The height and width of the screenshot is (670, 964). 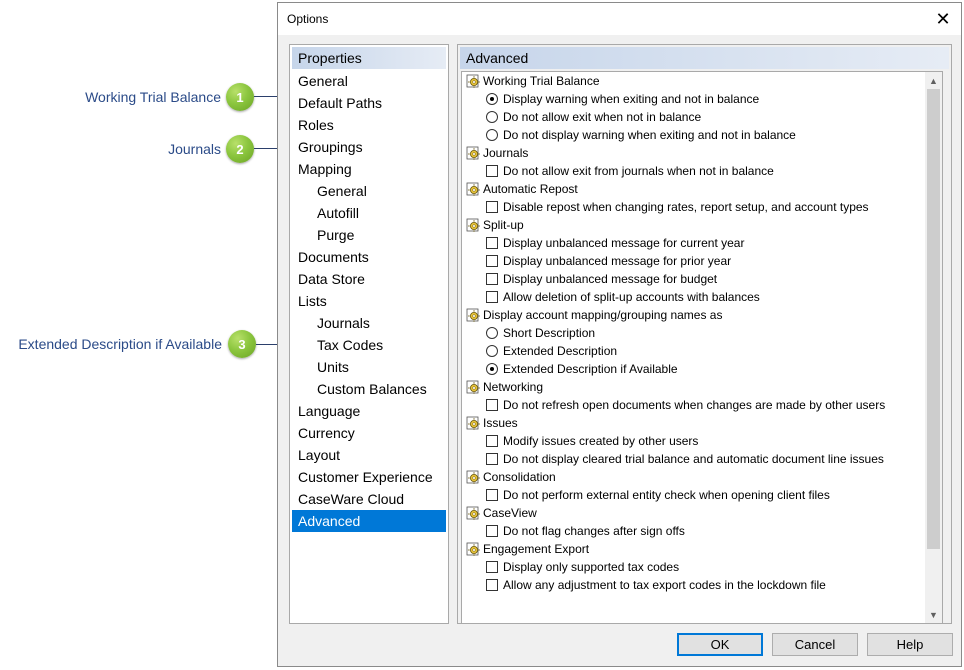 What do you see at coordinates (369, 389) in the screenshot?
I see `nav-item-lists-custom-balances: Custom Balances` at bounding box center [369, 389].